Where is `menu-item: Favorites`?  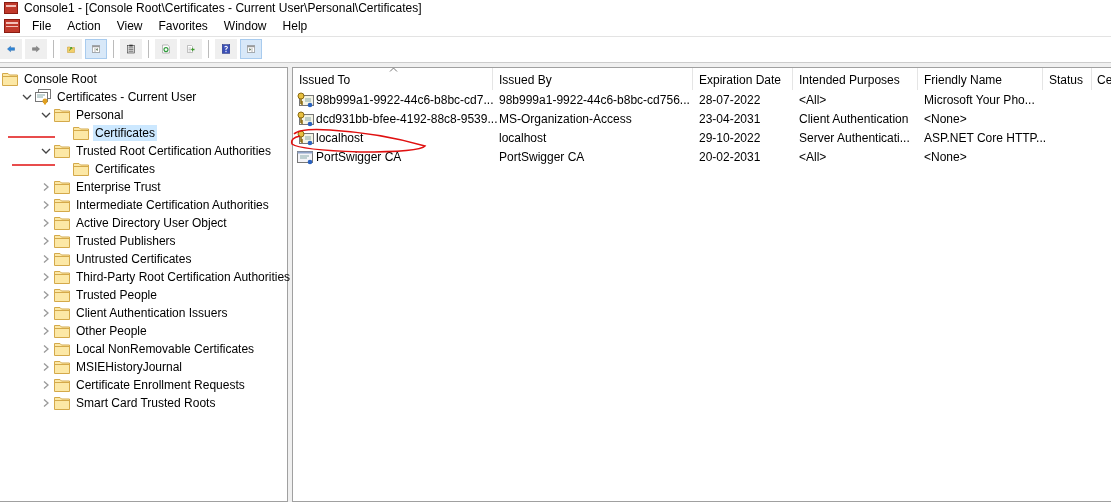 menu-item: Favorites is located at coordinates (183, 26).